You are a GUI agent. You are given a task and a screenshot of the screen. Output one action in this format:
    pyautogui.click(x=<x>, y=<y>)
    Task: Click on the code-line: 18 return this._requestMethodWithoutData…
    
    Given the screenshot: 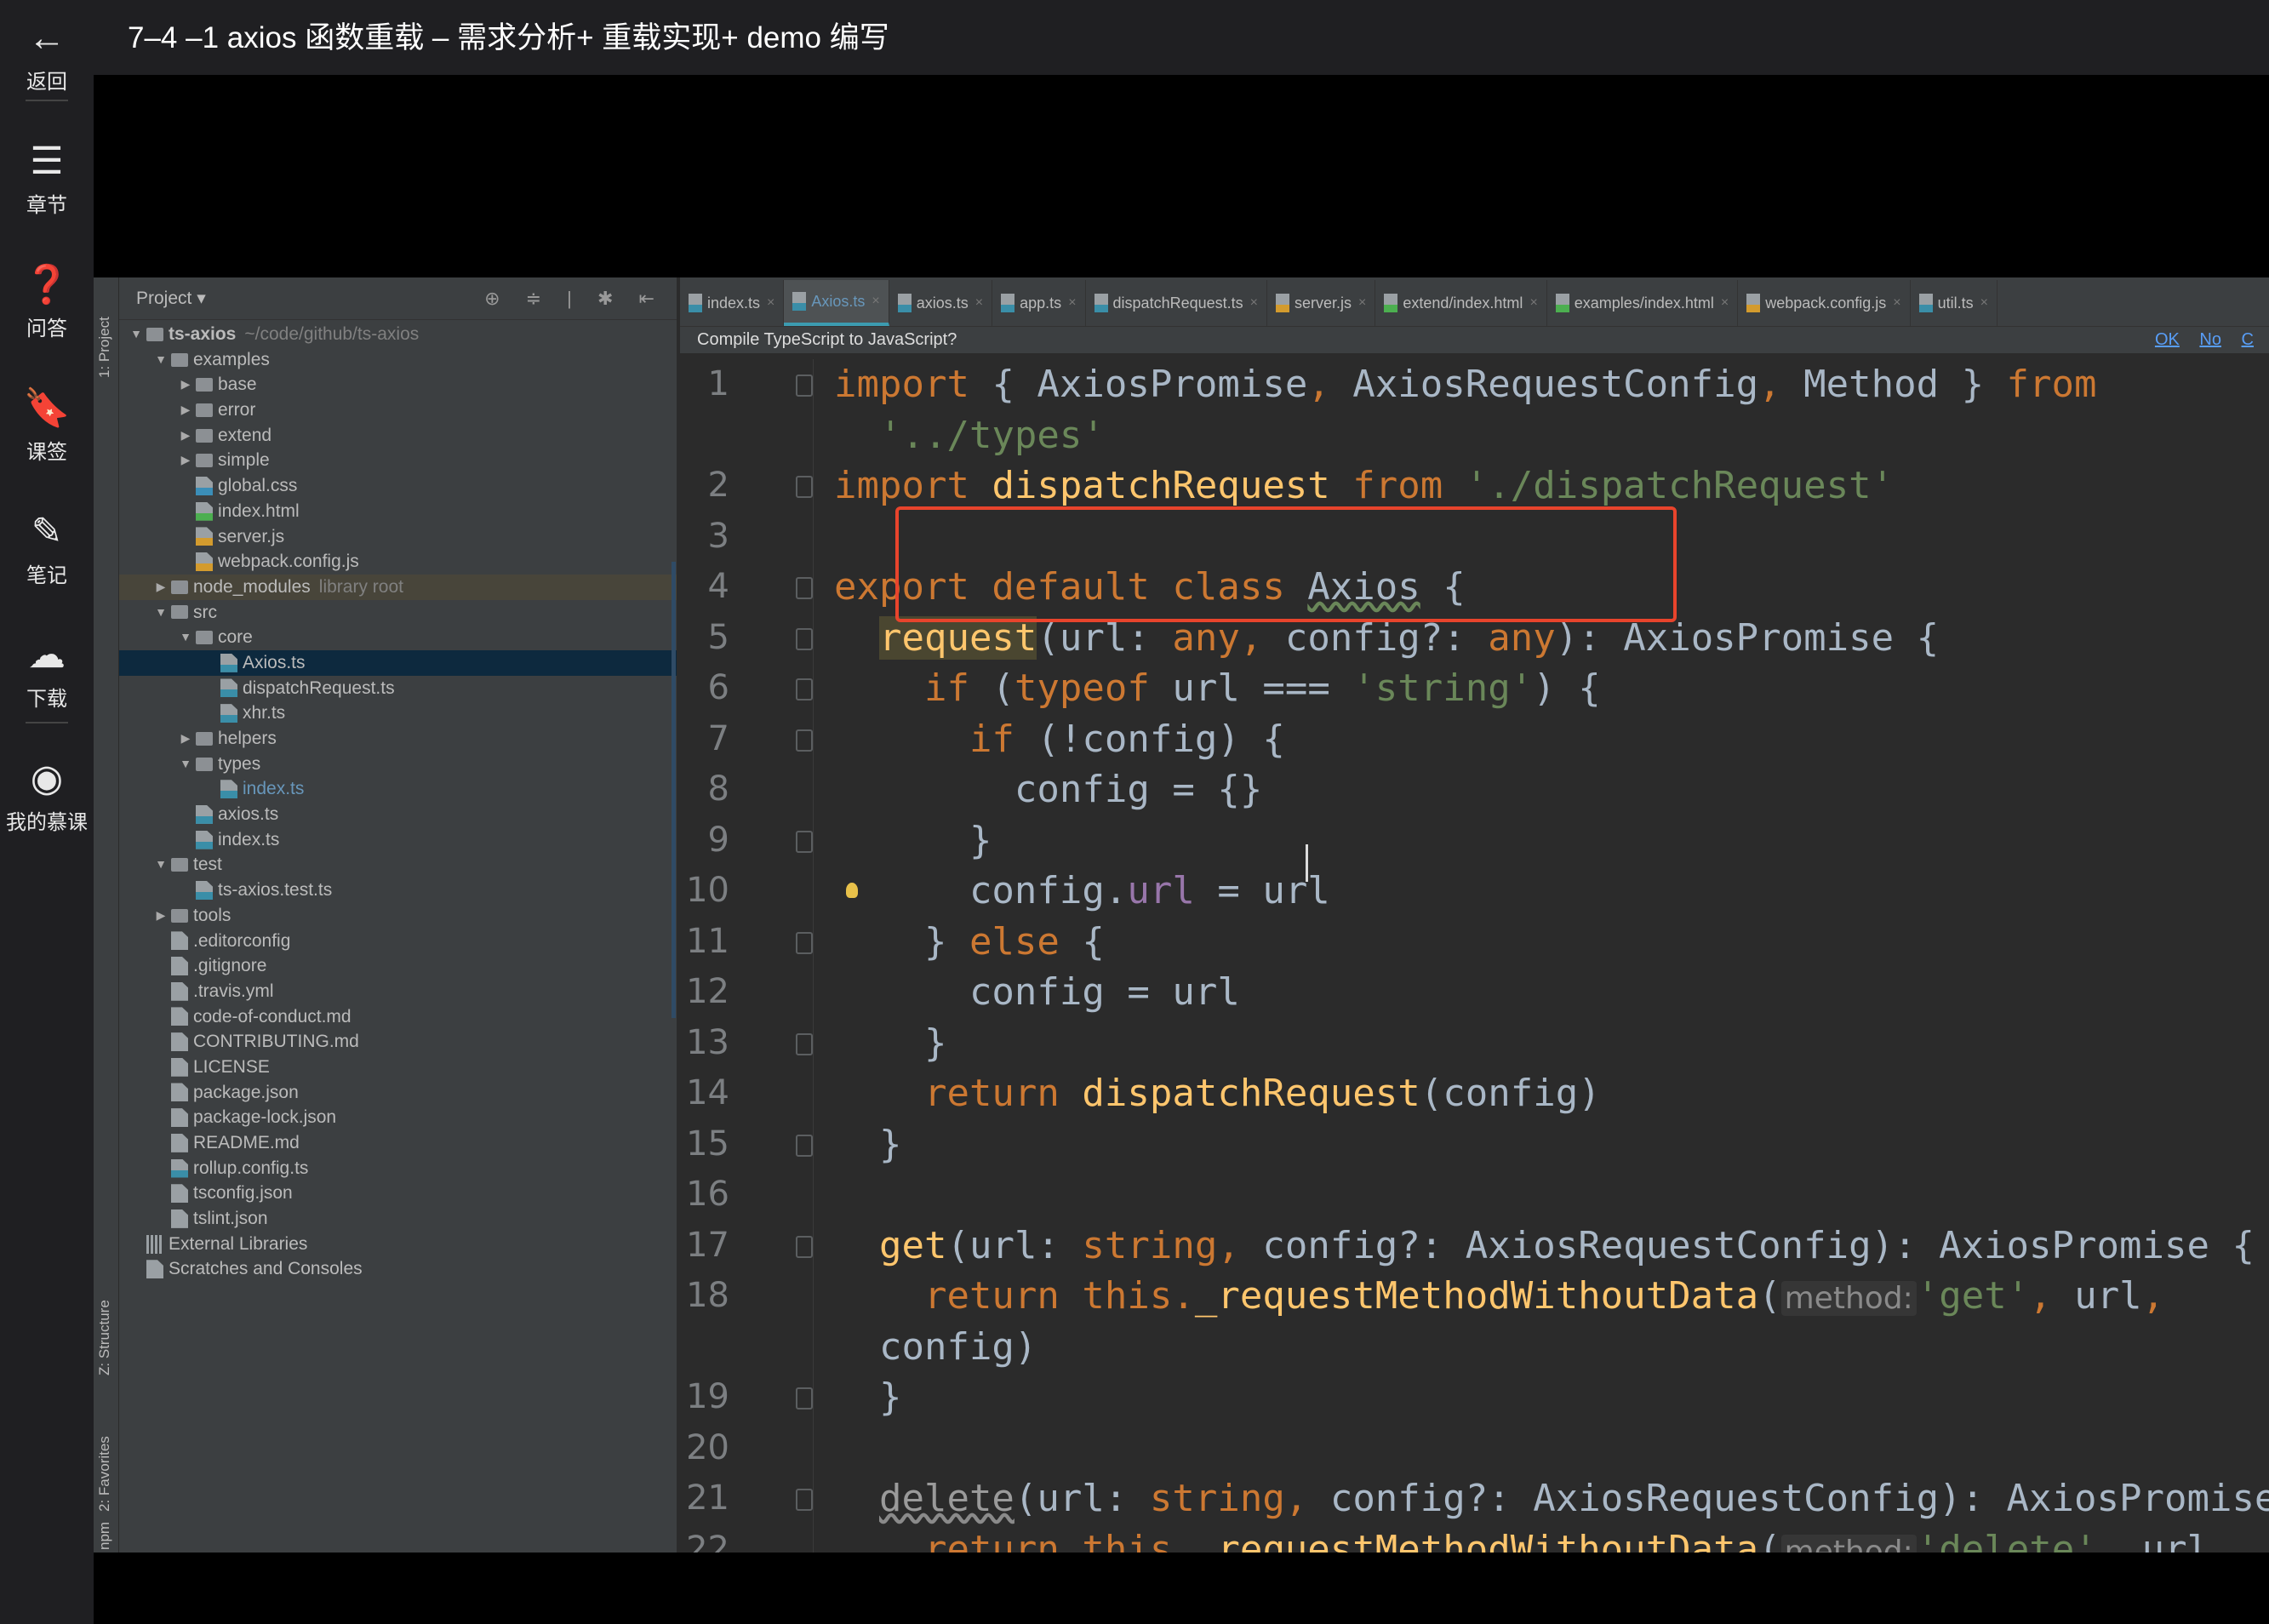 What is the action you would take?
    pyautogui.click(x=1474, y=1296)
    